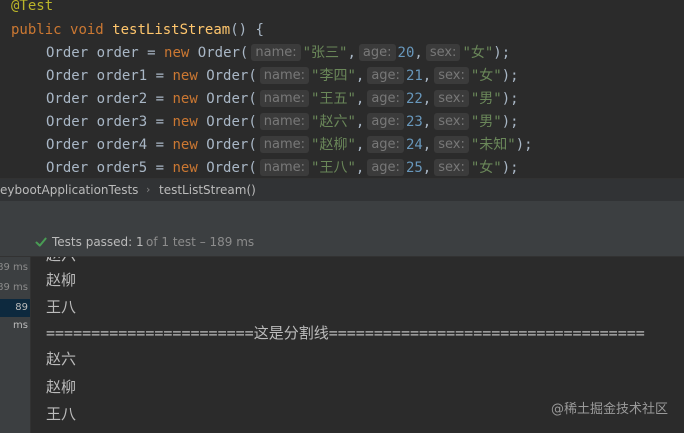 The height and width of the screenshot is (433, 684). I want to click on age-arg: 22, so click(414, 99).